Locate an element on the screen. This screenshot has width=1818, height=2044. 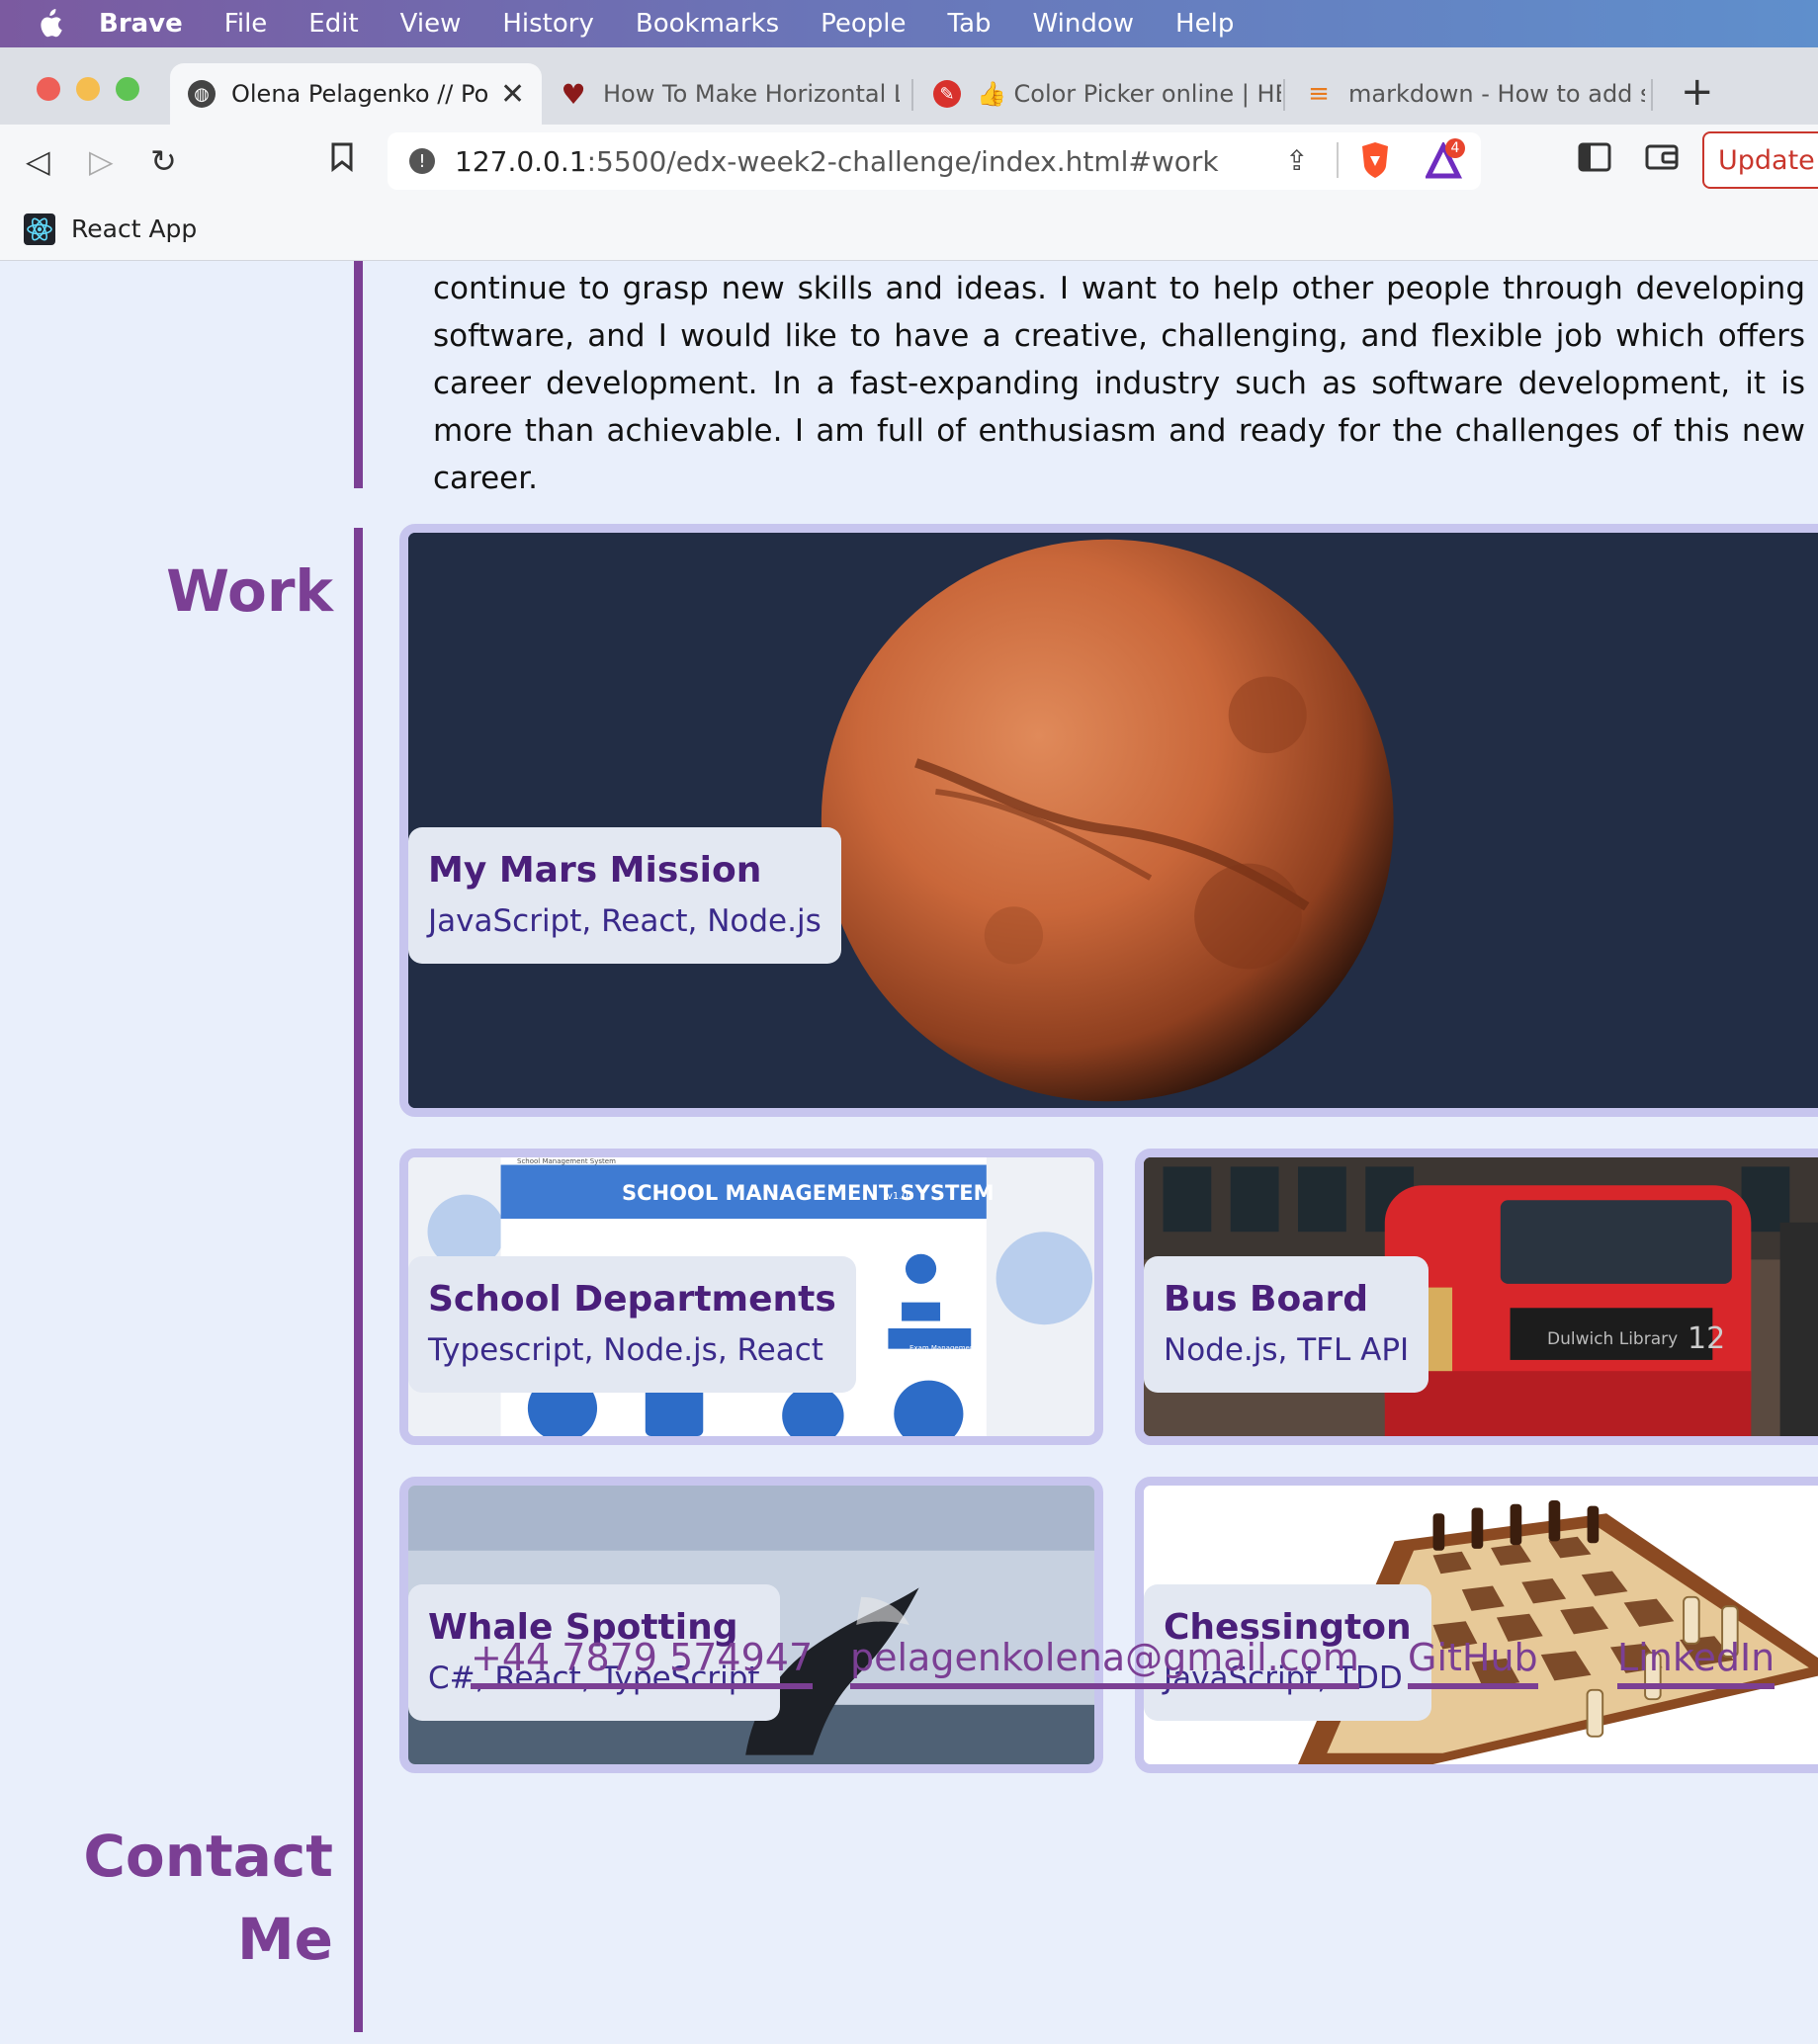
react-icon is located at coordinates (39, 229).